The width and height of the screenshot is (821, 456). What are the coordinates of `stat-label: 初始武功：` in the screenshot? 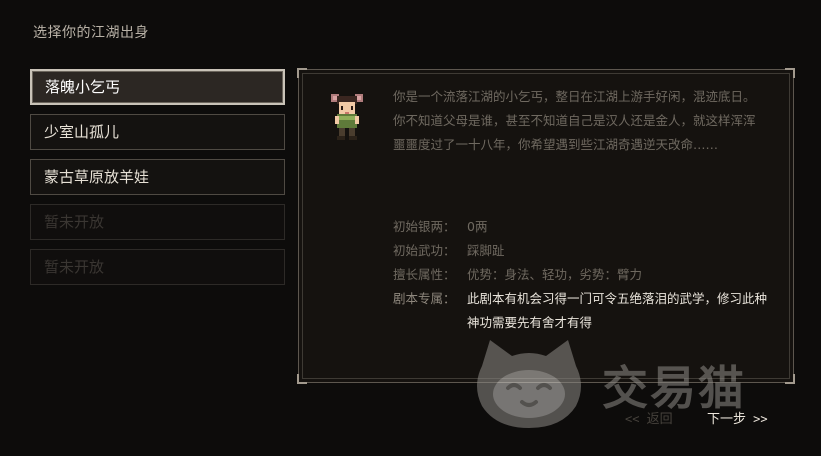 It's located at (424, 250).